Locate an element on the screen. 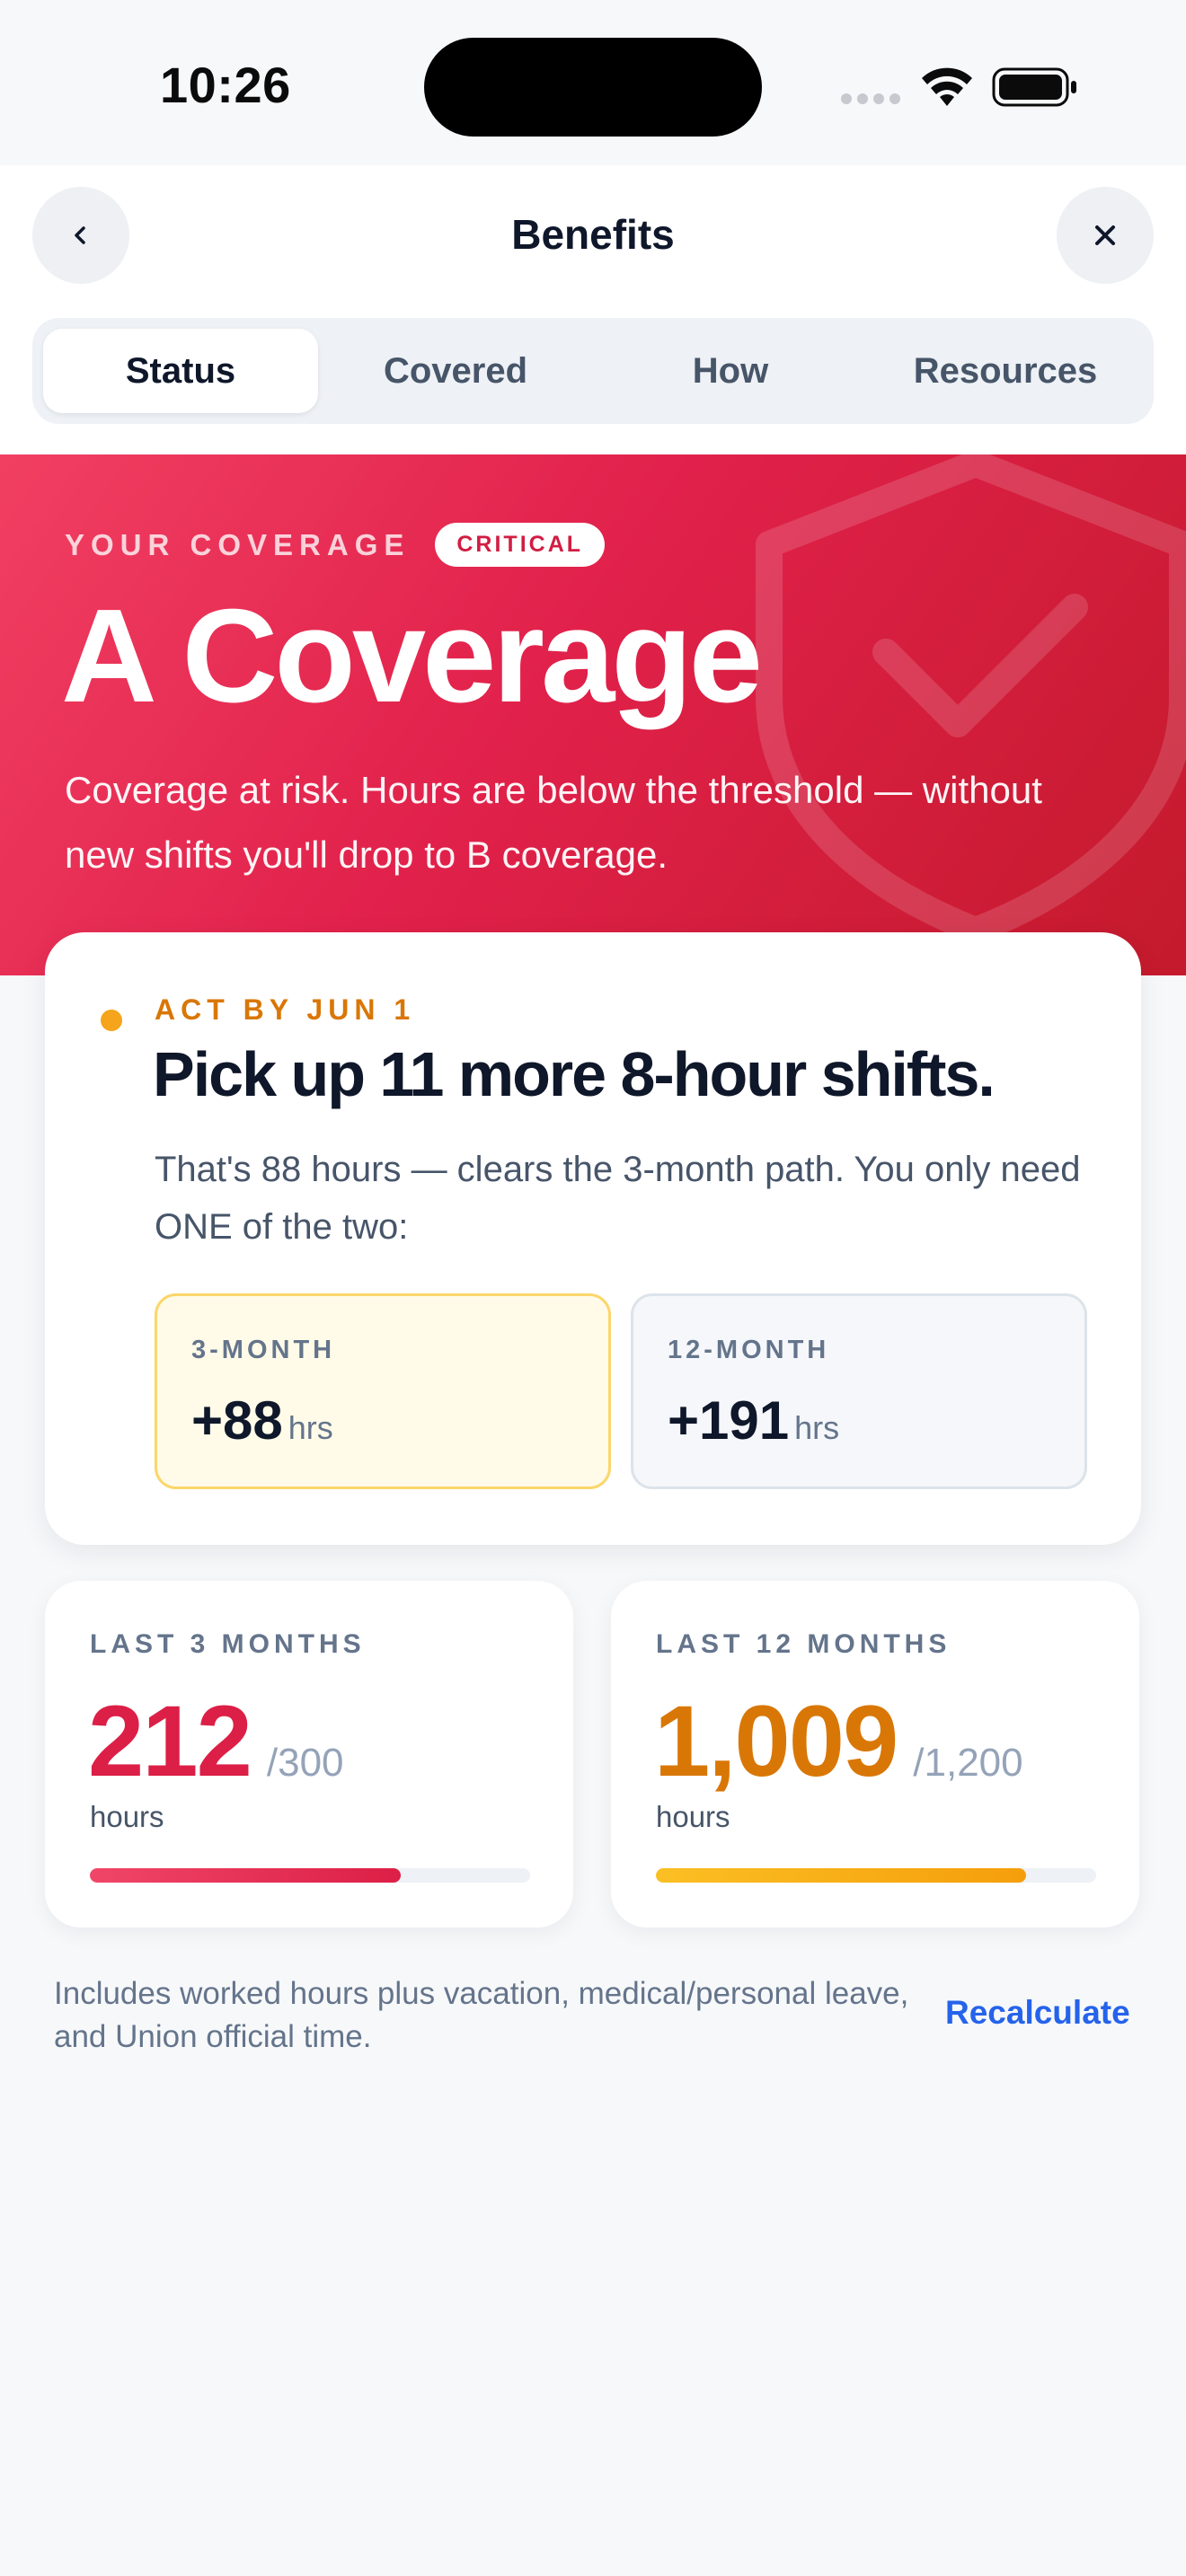  coverage-eyebrow-row: YOUR COVERAGE CRITICAL is located at coordinates (335, 545).